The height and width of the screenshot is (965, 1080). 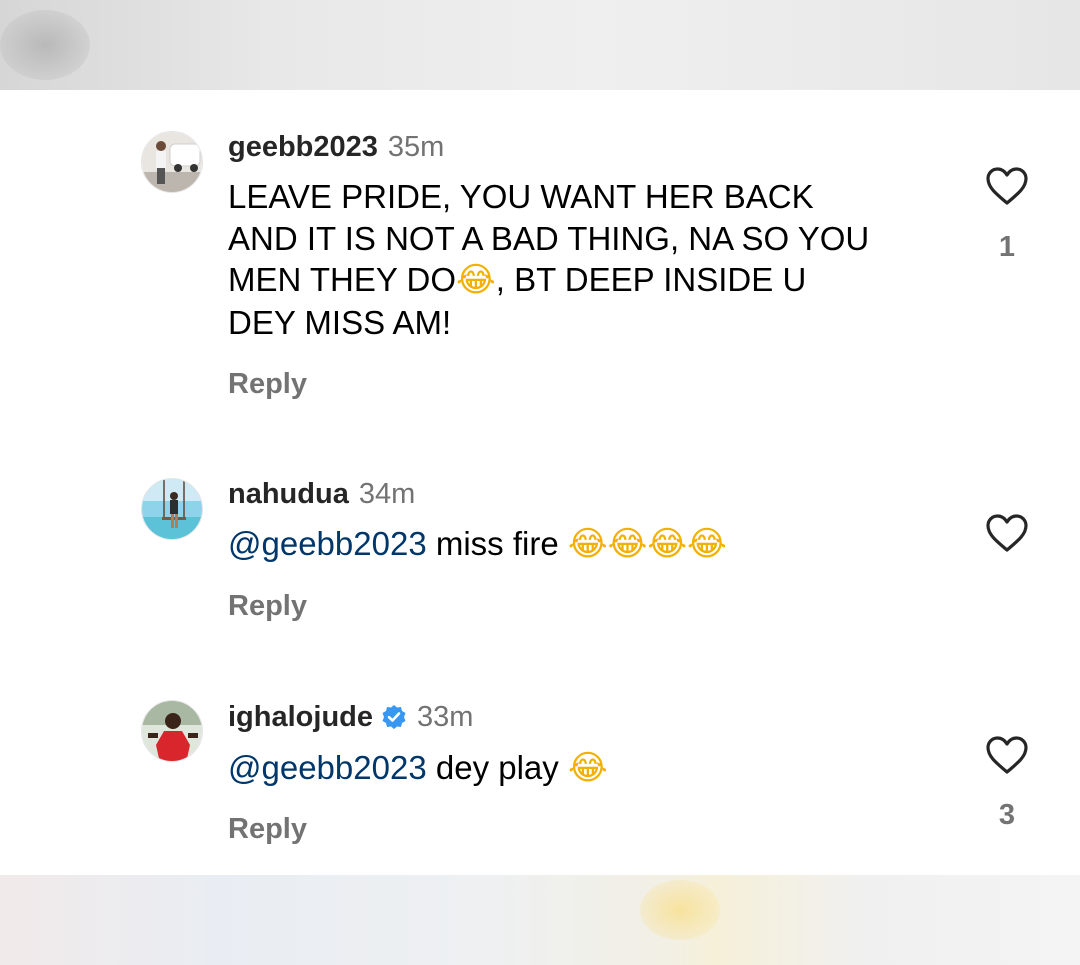 What do you see at coordinates (1007, 247) in the screenshot?
I see `like-count: 1` at bounding box center [1007, 247].